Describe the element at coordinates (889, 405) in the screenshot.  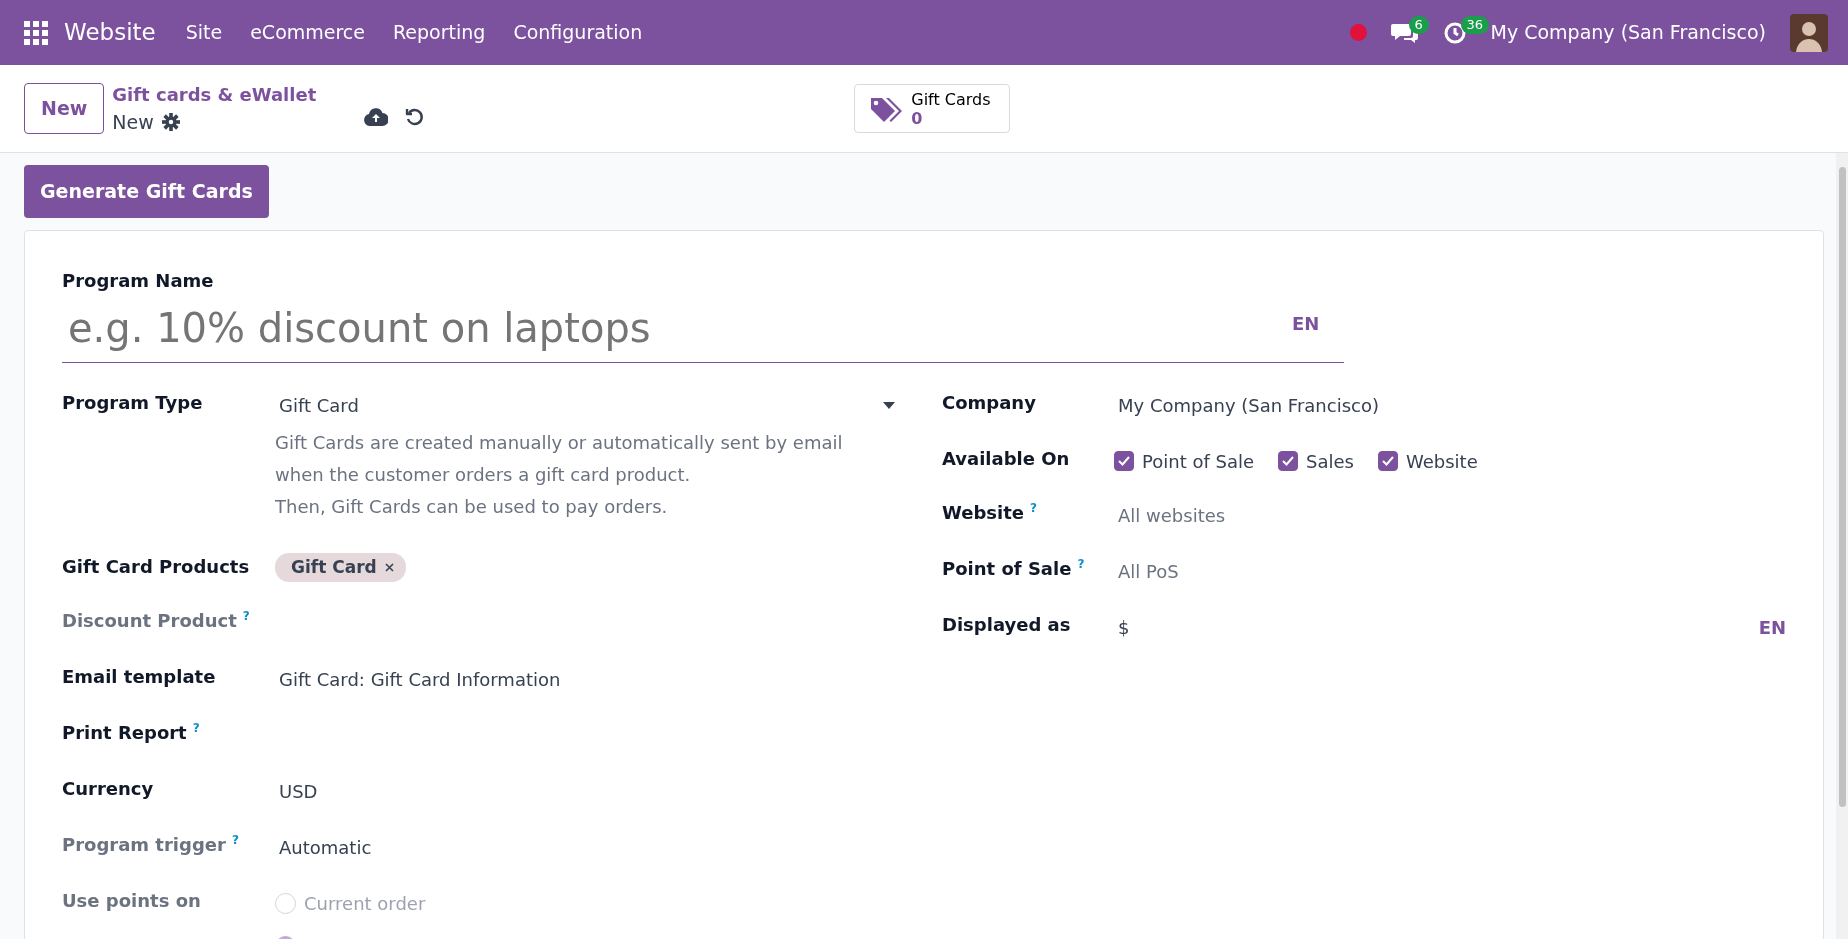
I see `caret-icon` at that location.